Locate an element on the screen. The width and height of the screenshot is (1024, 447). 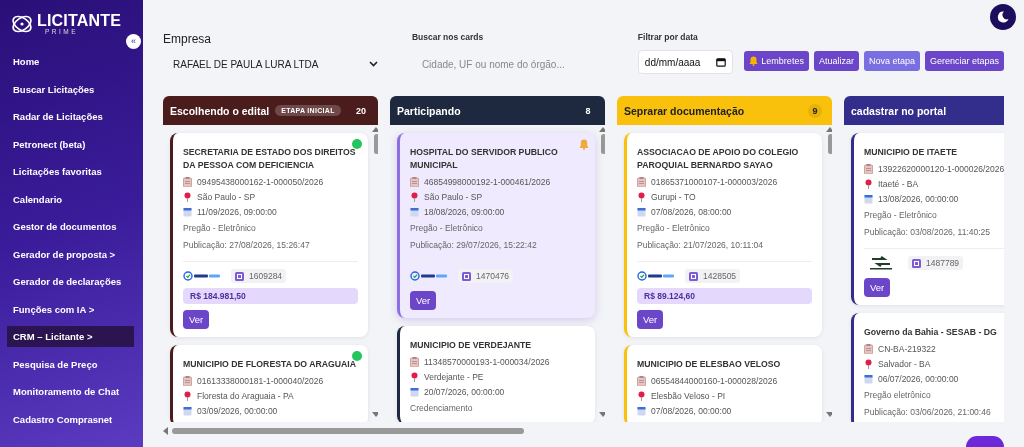
portal-id-text: 1609284 is located at coordinates (266, 276).